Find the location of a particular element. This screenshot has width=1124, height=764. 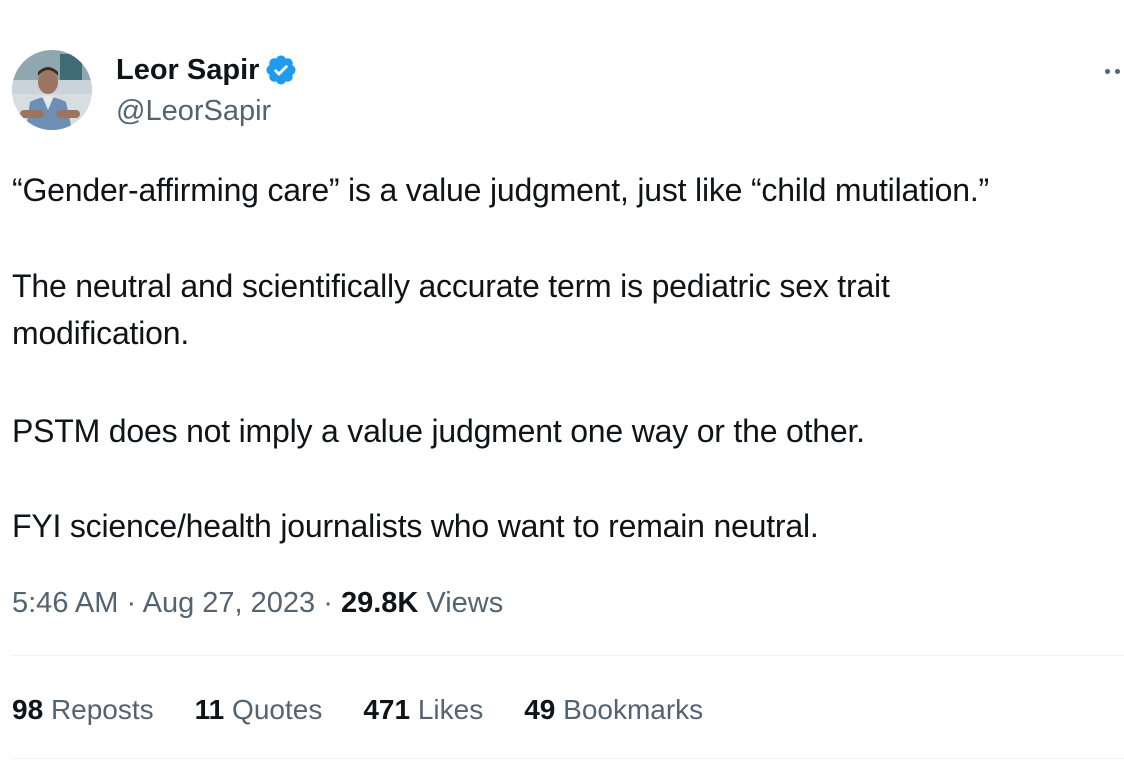

stat-count: 471 is located at coordinates (387, 709).